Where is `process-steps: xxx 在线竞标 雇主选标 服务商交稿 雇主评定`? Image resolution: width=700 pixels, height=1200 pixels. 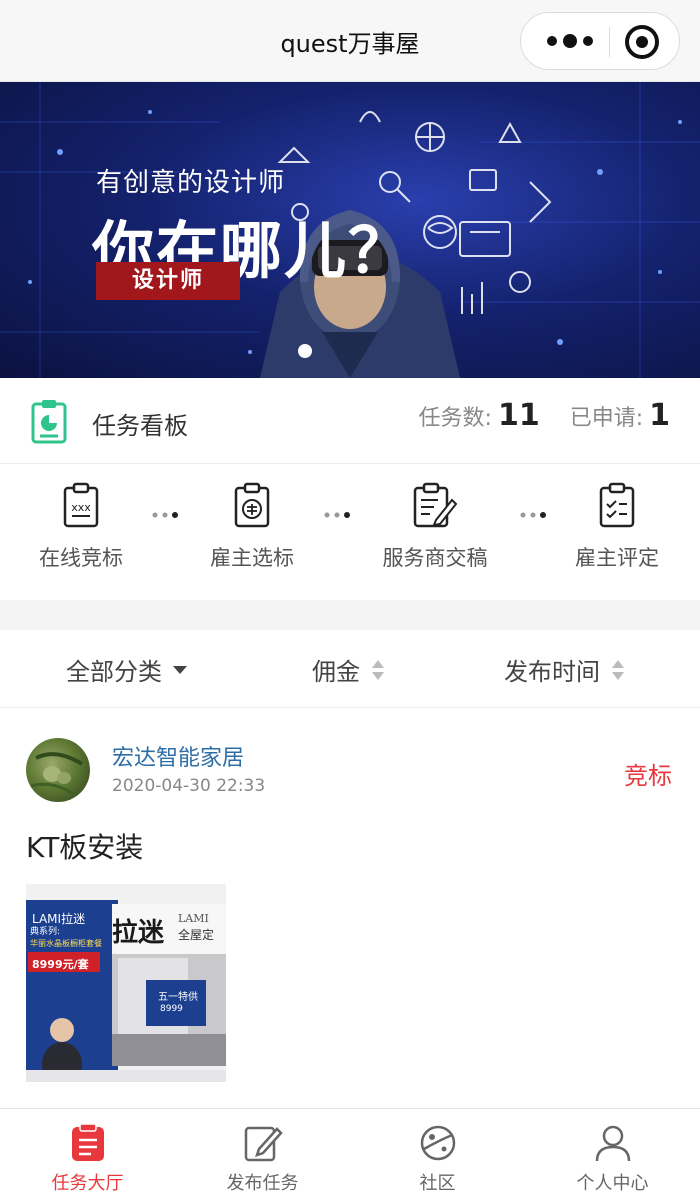 process-steps: xxx 在线竞标 雇主选标 服务商交稿 雇主评定 is located at coordinates (350, 532).